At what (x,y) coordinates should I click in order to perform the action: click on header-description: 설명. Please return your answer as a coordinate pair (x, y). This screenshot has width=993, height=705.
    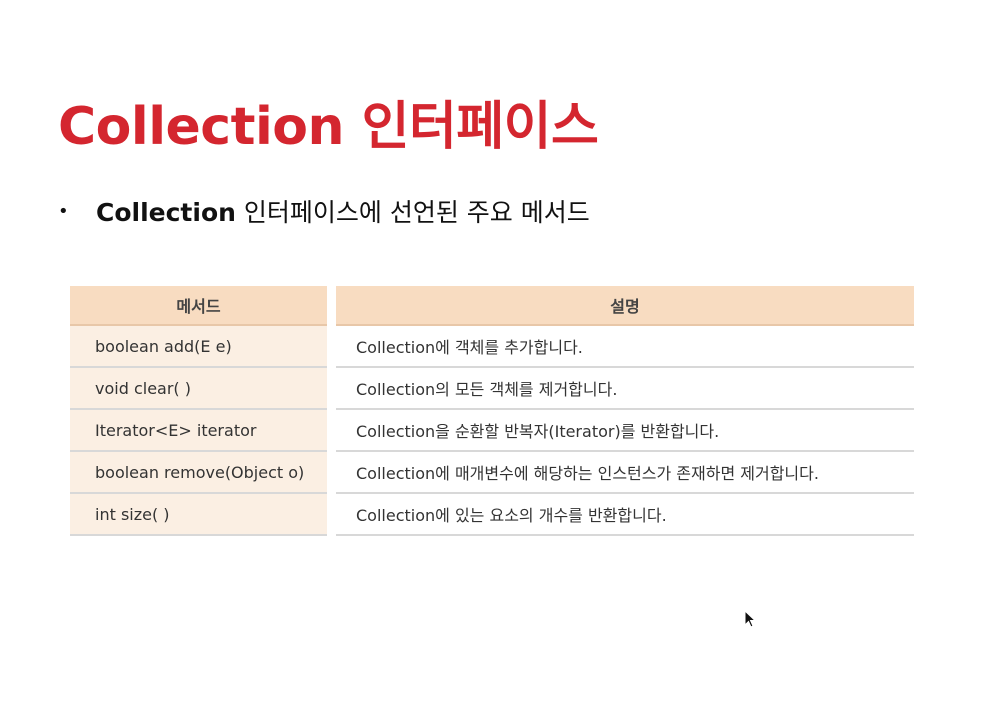
    Looking at the image, I should click on (625, 306).